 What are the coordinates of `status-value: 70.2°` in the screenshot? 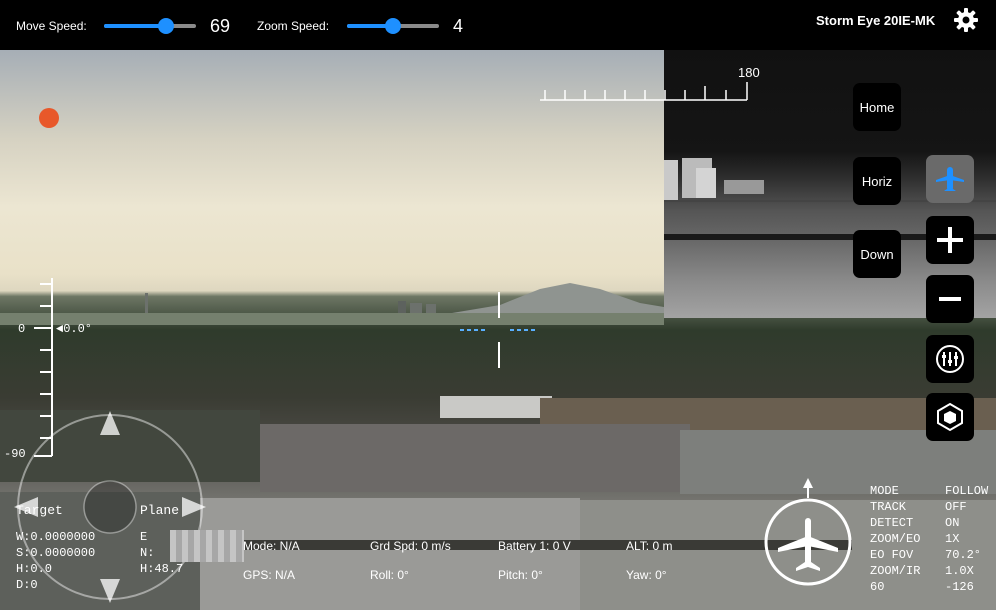 It's located at (963, 555).